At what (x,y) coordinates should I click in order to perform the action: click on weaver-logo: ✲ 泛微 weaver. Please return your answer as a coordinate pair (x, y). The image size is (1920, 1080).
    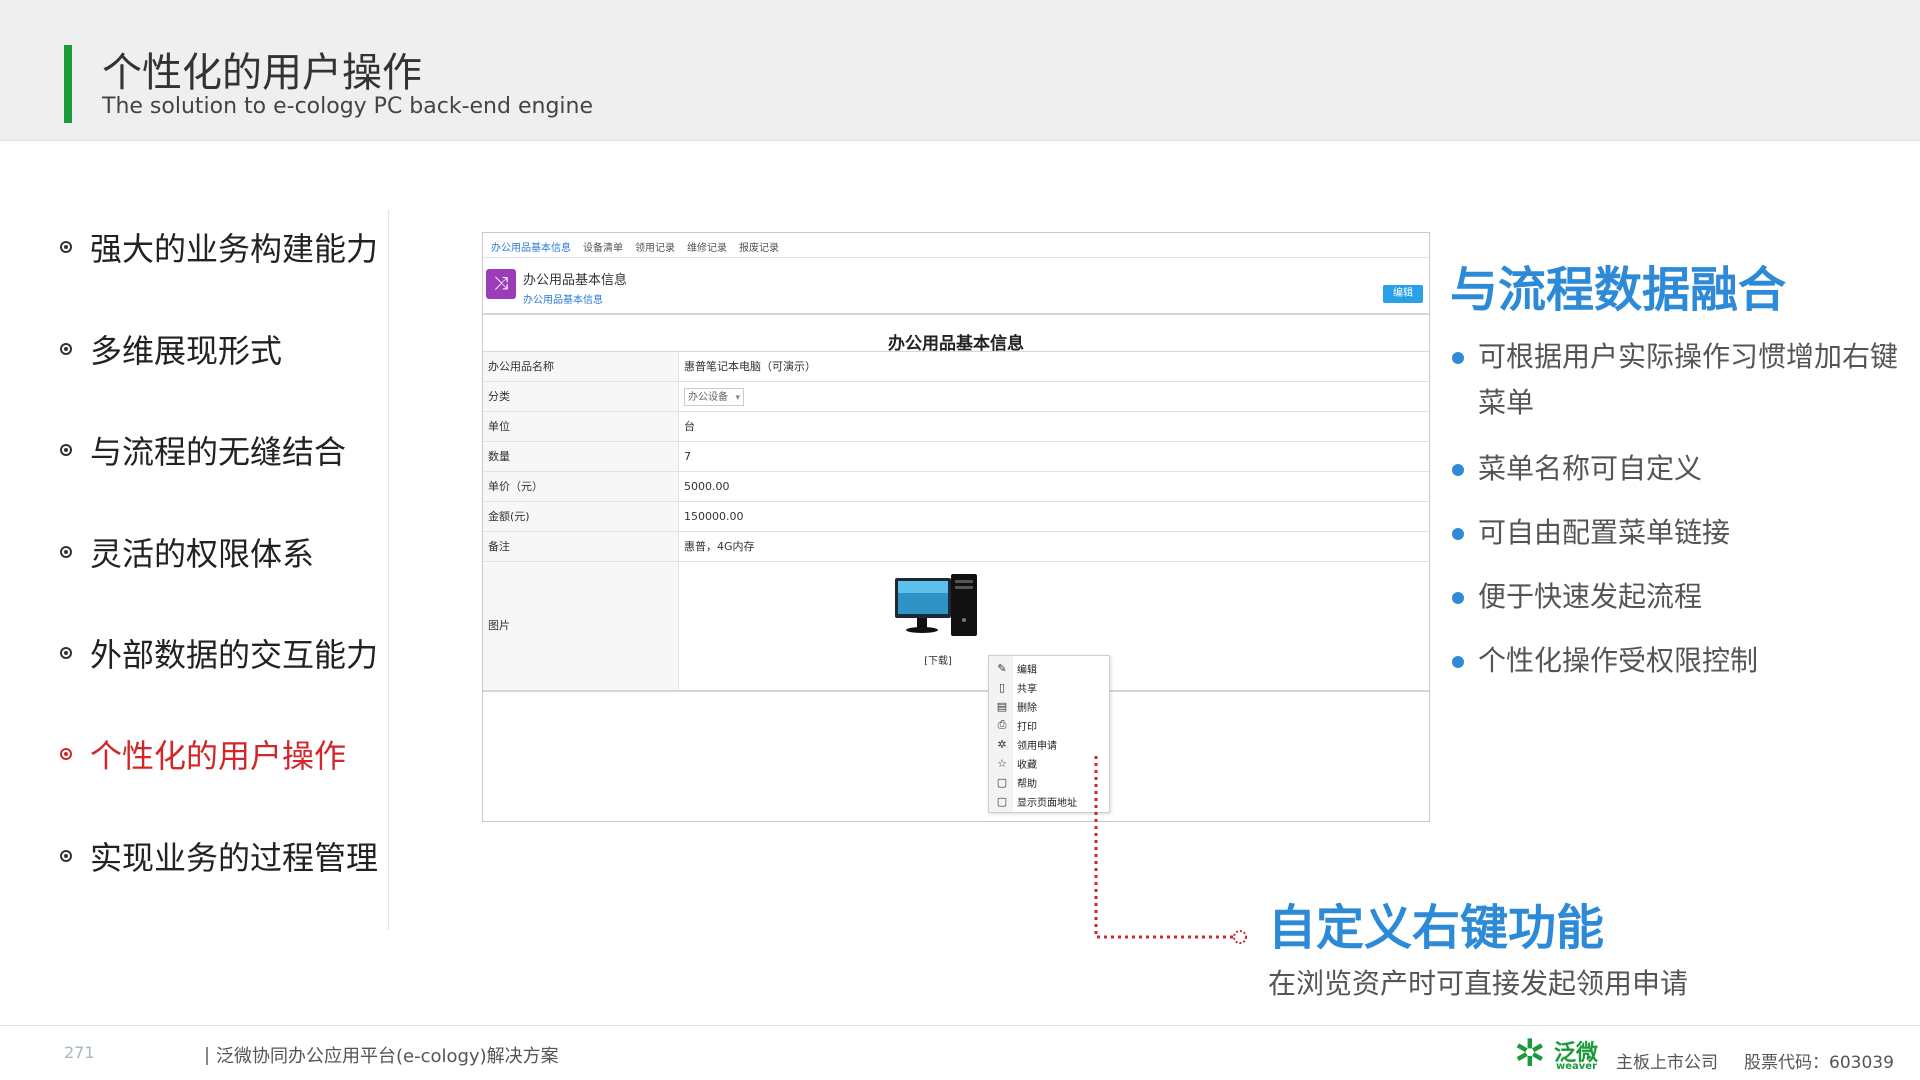
    Looking at the image, I should click on (1558, 1053).